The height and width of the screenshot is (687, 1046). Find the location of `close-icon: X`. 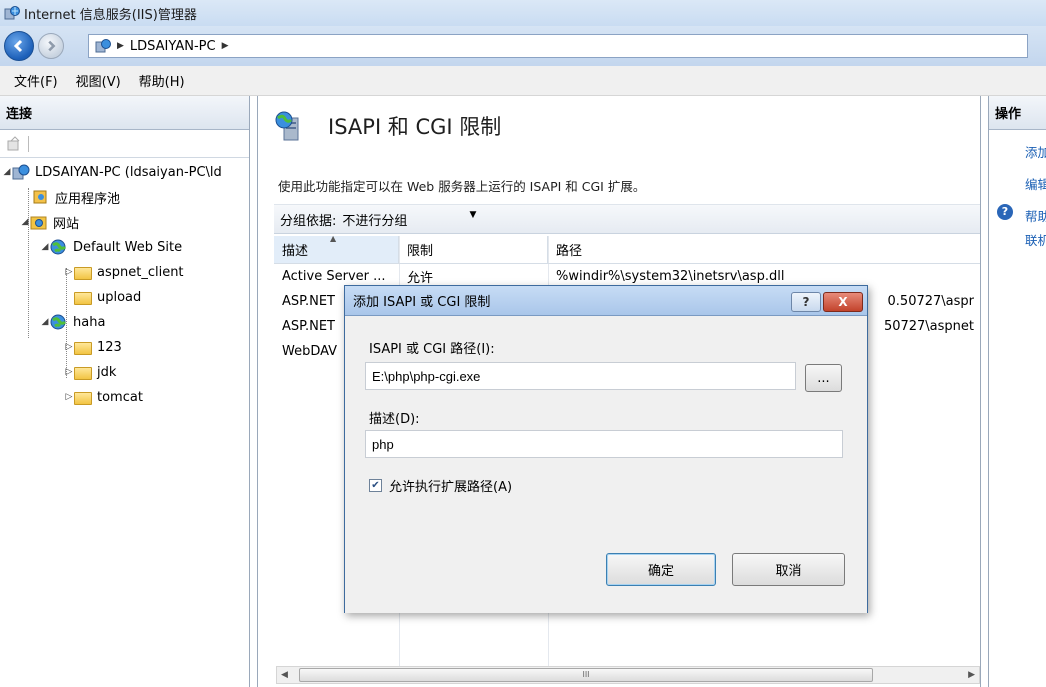

close-icon: X is located at coordinates (843, 302).